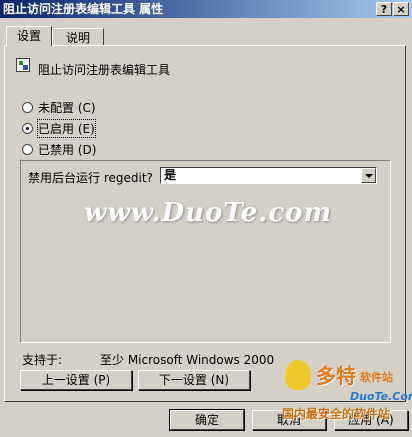  I want to click on setting-label: 禁用后台运行 regedit?, so click(90, 178).